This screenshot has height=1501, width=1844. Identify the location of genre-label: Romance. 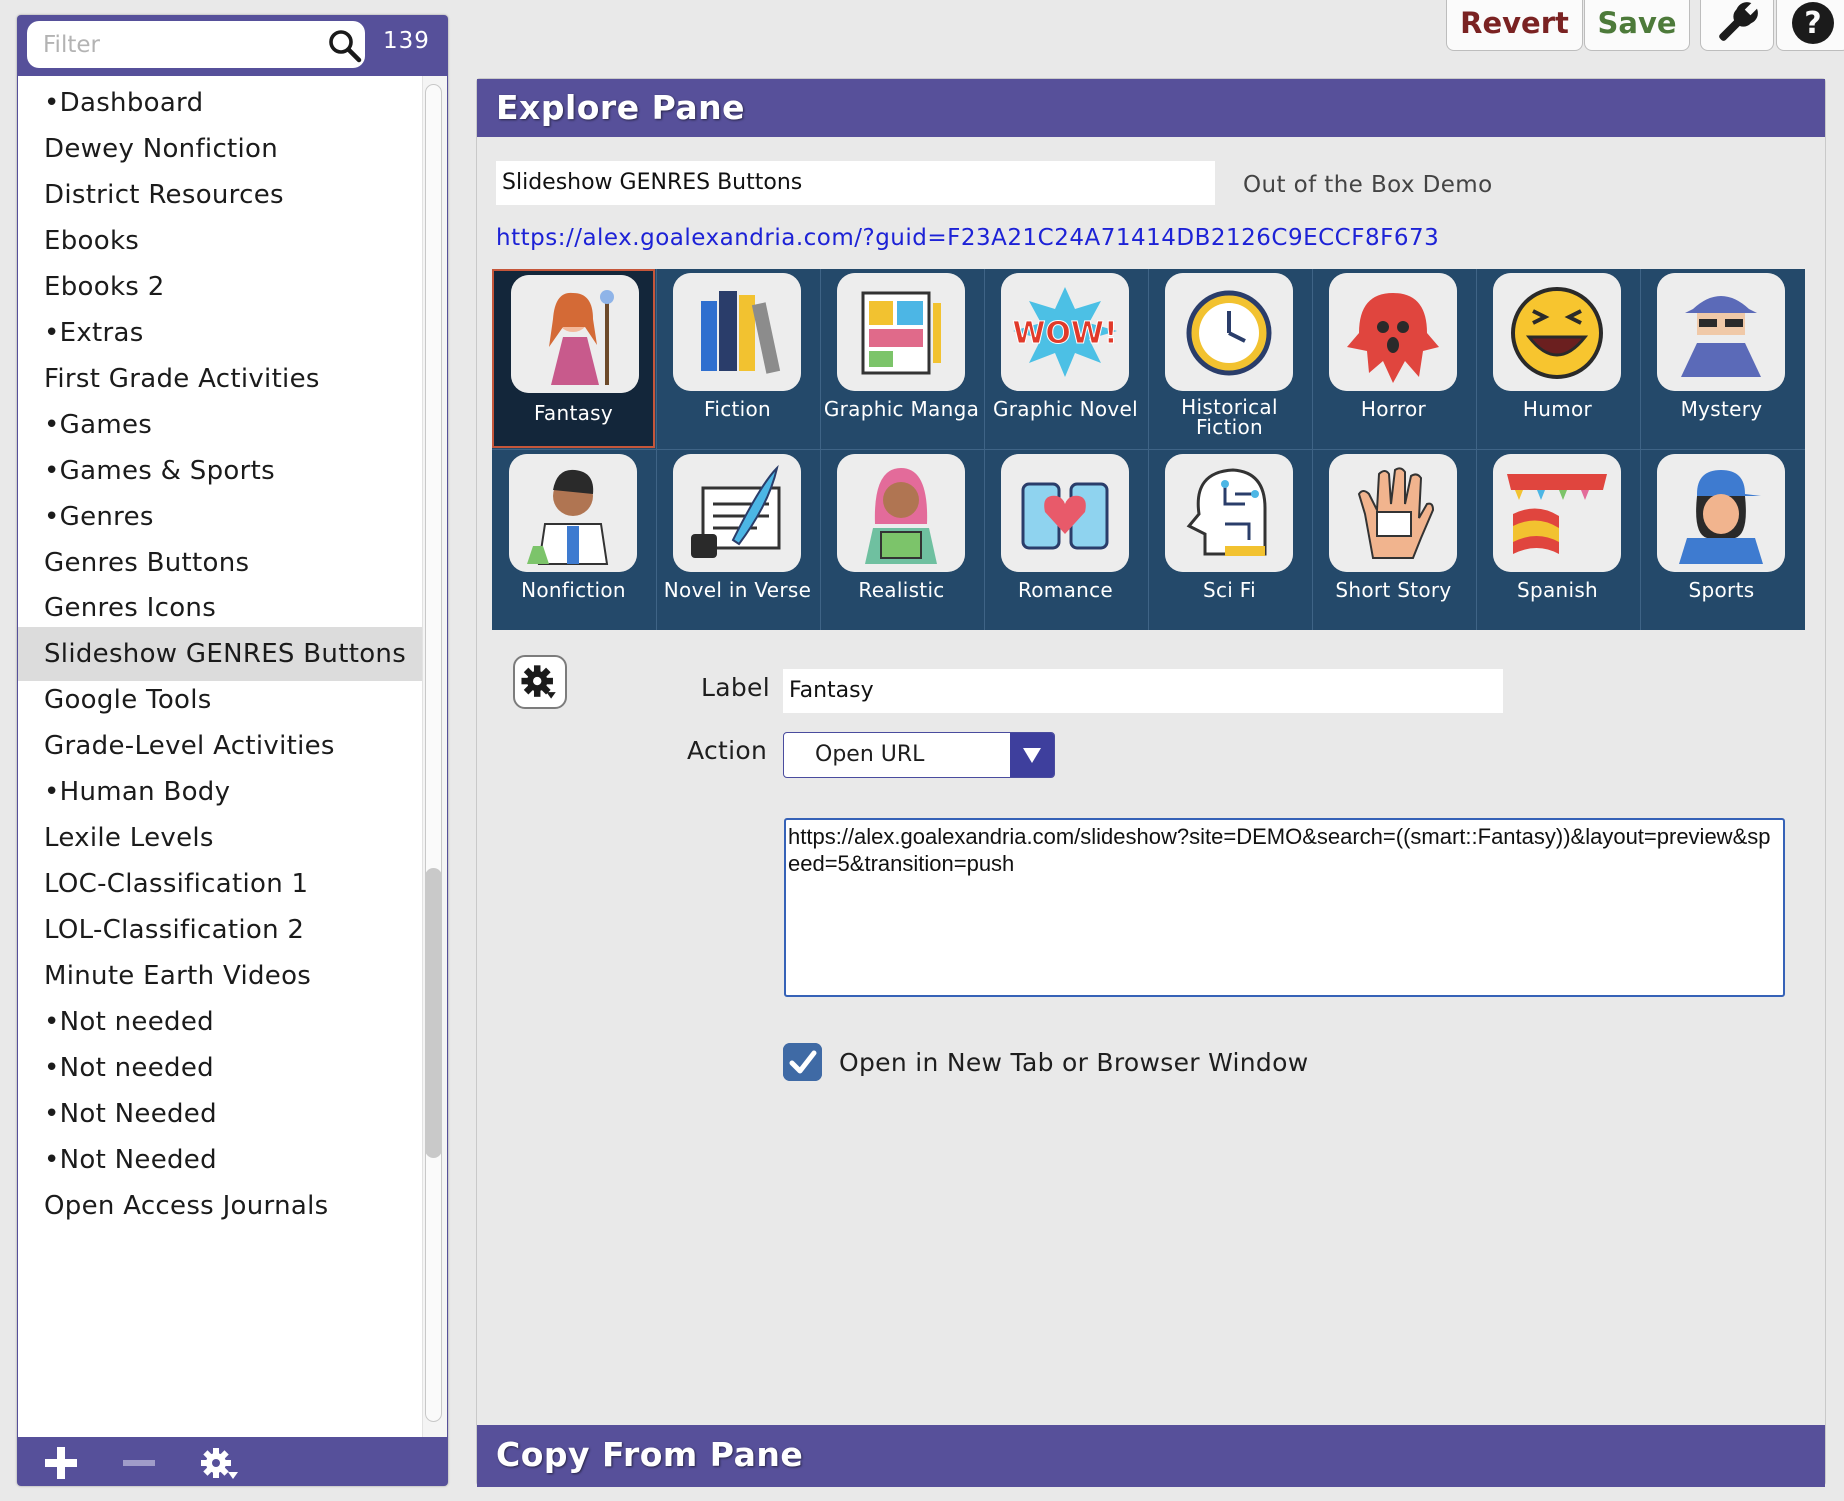
(1065, 590).